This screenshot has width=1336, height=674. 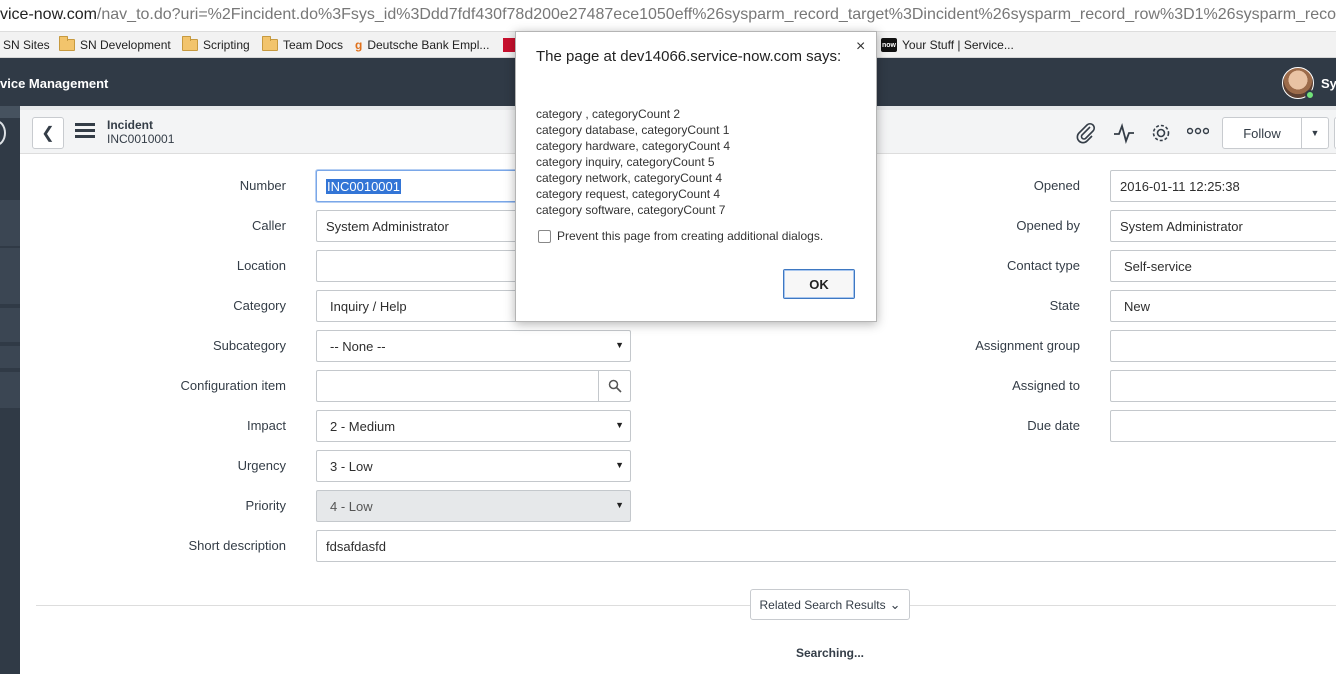 What do you see at coordinates (262, 185) in the screenshot?
I see `number-label: Number` at bounding box center [262, 185].